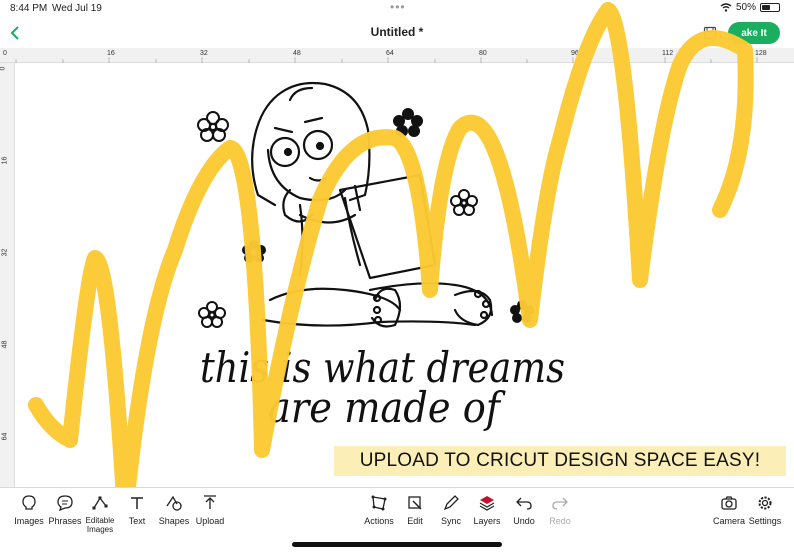 This screenshot has width=794, height=552. I want to click on gear-icon, so click(765, 503).